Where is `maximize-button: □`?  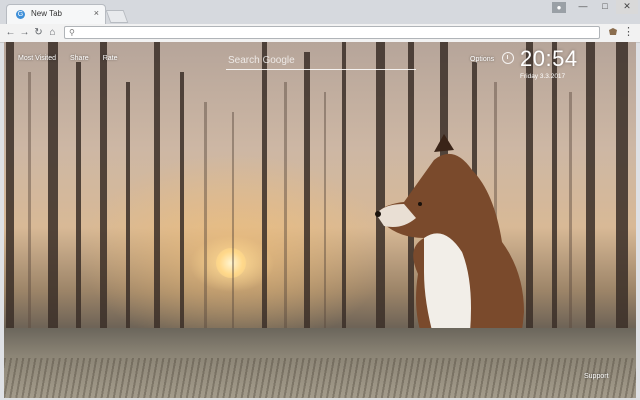
maximize-button: □ is located at coordinates (605, 7).